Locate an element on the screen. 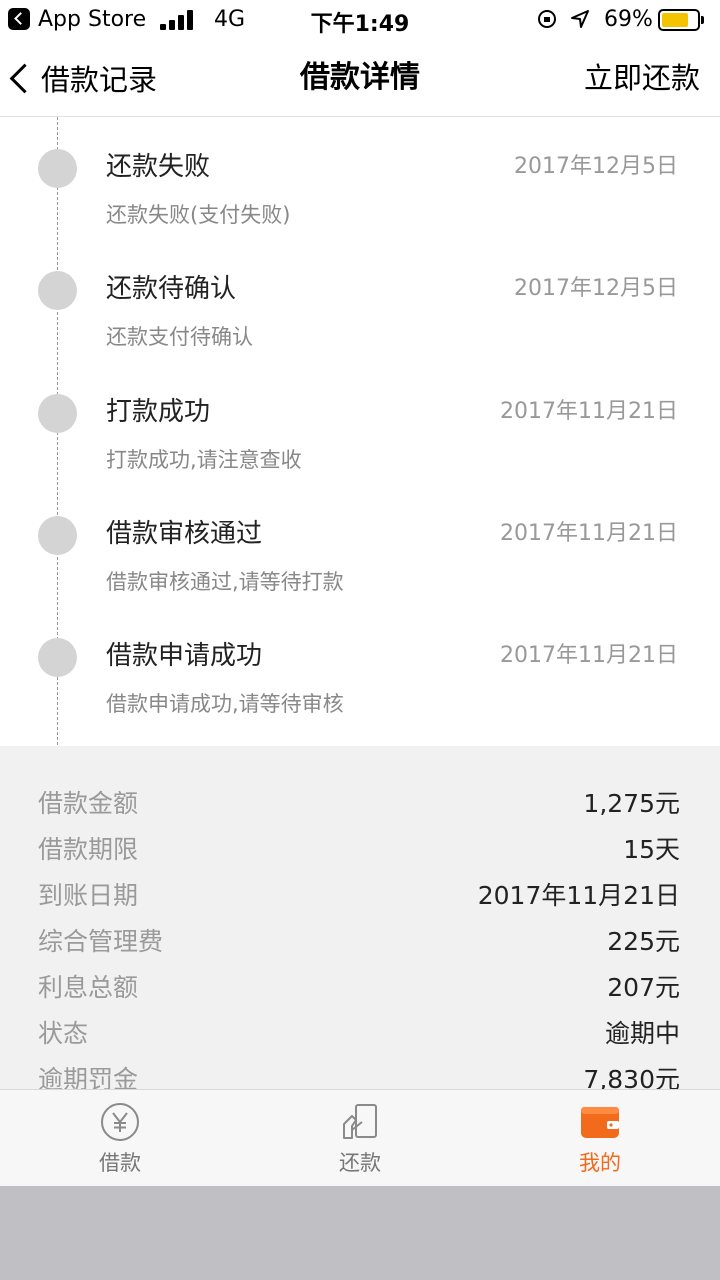 This screenshot has height=1280, width=720. timeline-item-desc: 借款申请成功,请等待审核 is located at coordinates (225, 704).